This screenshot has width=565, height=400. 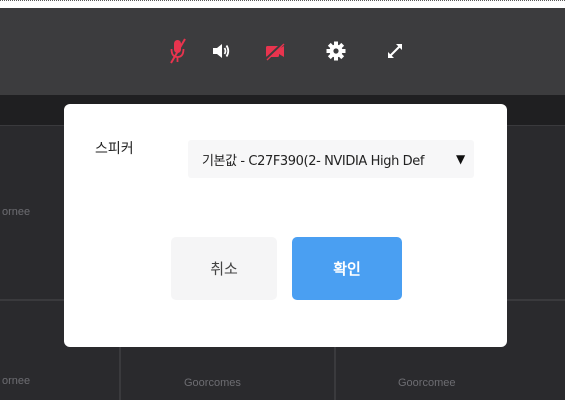 I want to click on speaker-select-dropdown: 기본값 - C27F390(2- NVIDIA High Def ▼, so click(x=331, y=159).